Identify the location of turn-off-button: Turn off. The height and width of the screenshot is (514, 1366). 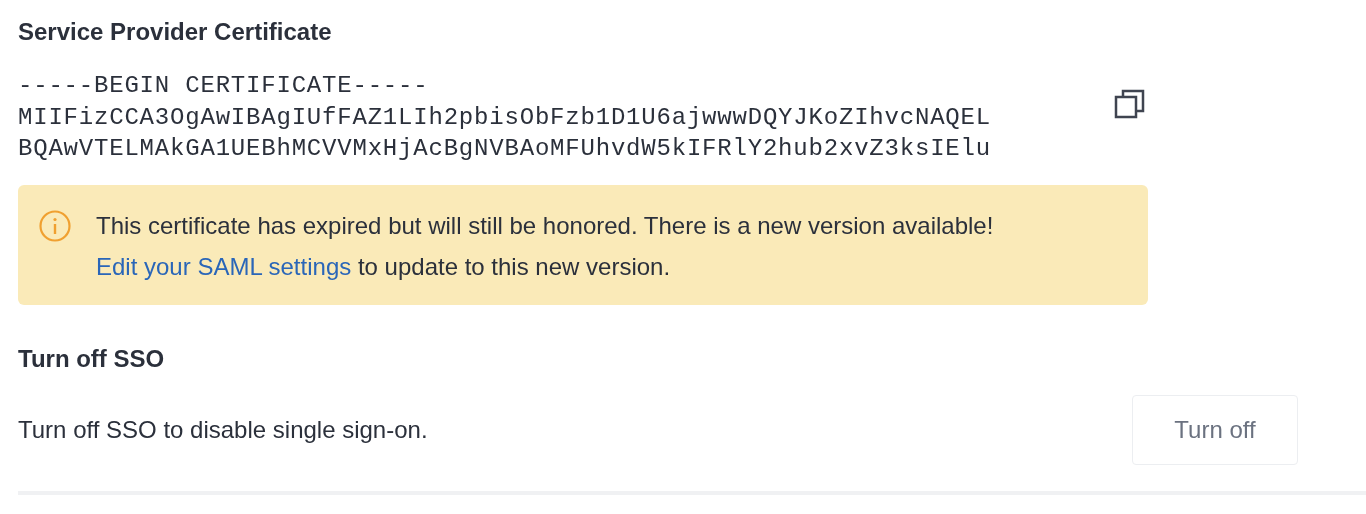
(1215, 429).